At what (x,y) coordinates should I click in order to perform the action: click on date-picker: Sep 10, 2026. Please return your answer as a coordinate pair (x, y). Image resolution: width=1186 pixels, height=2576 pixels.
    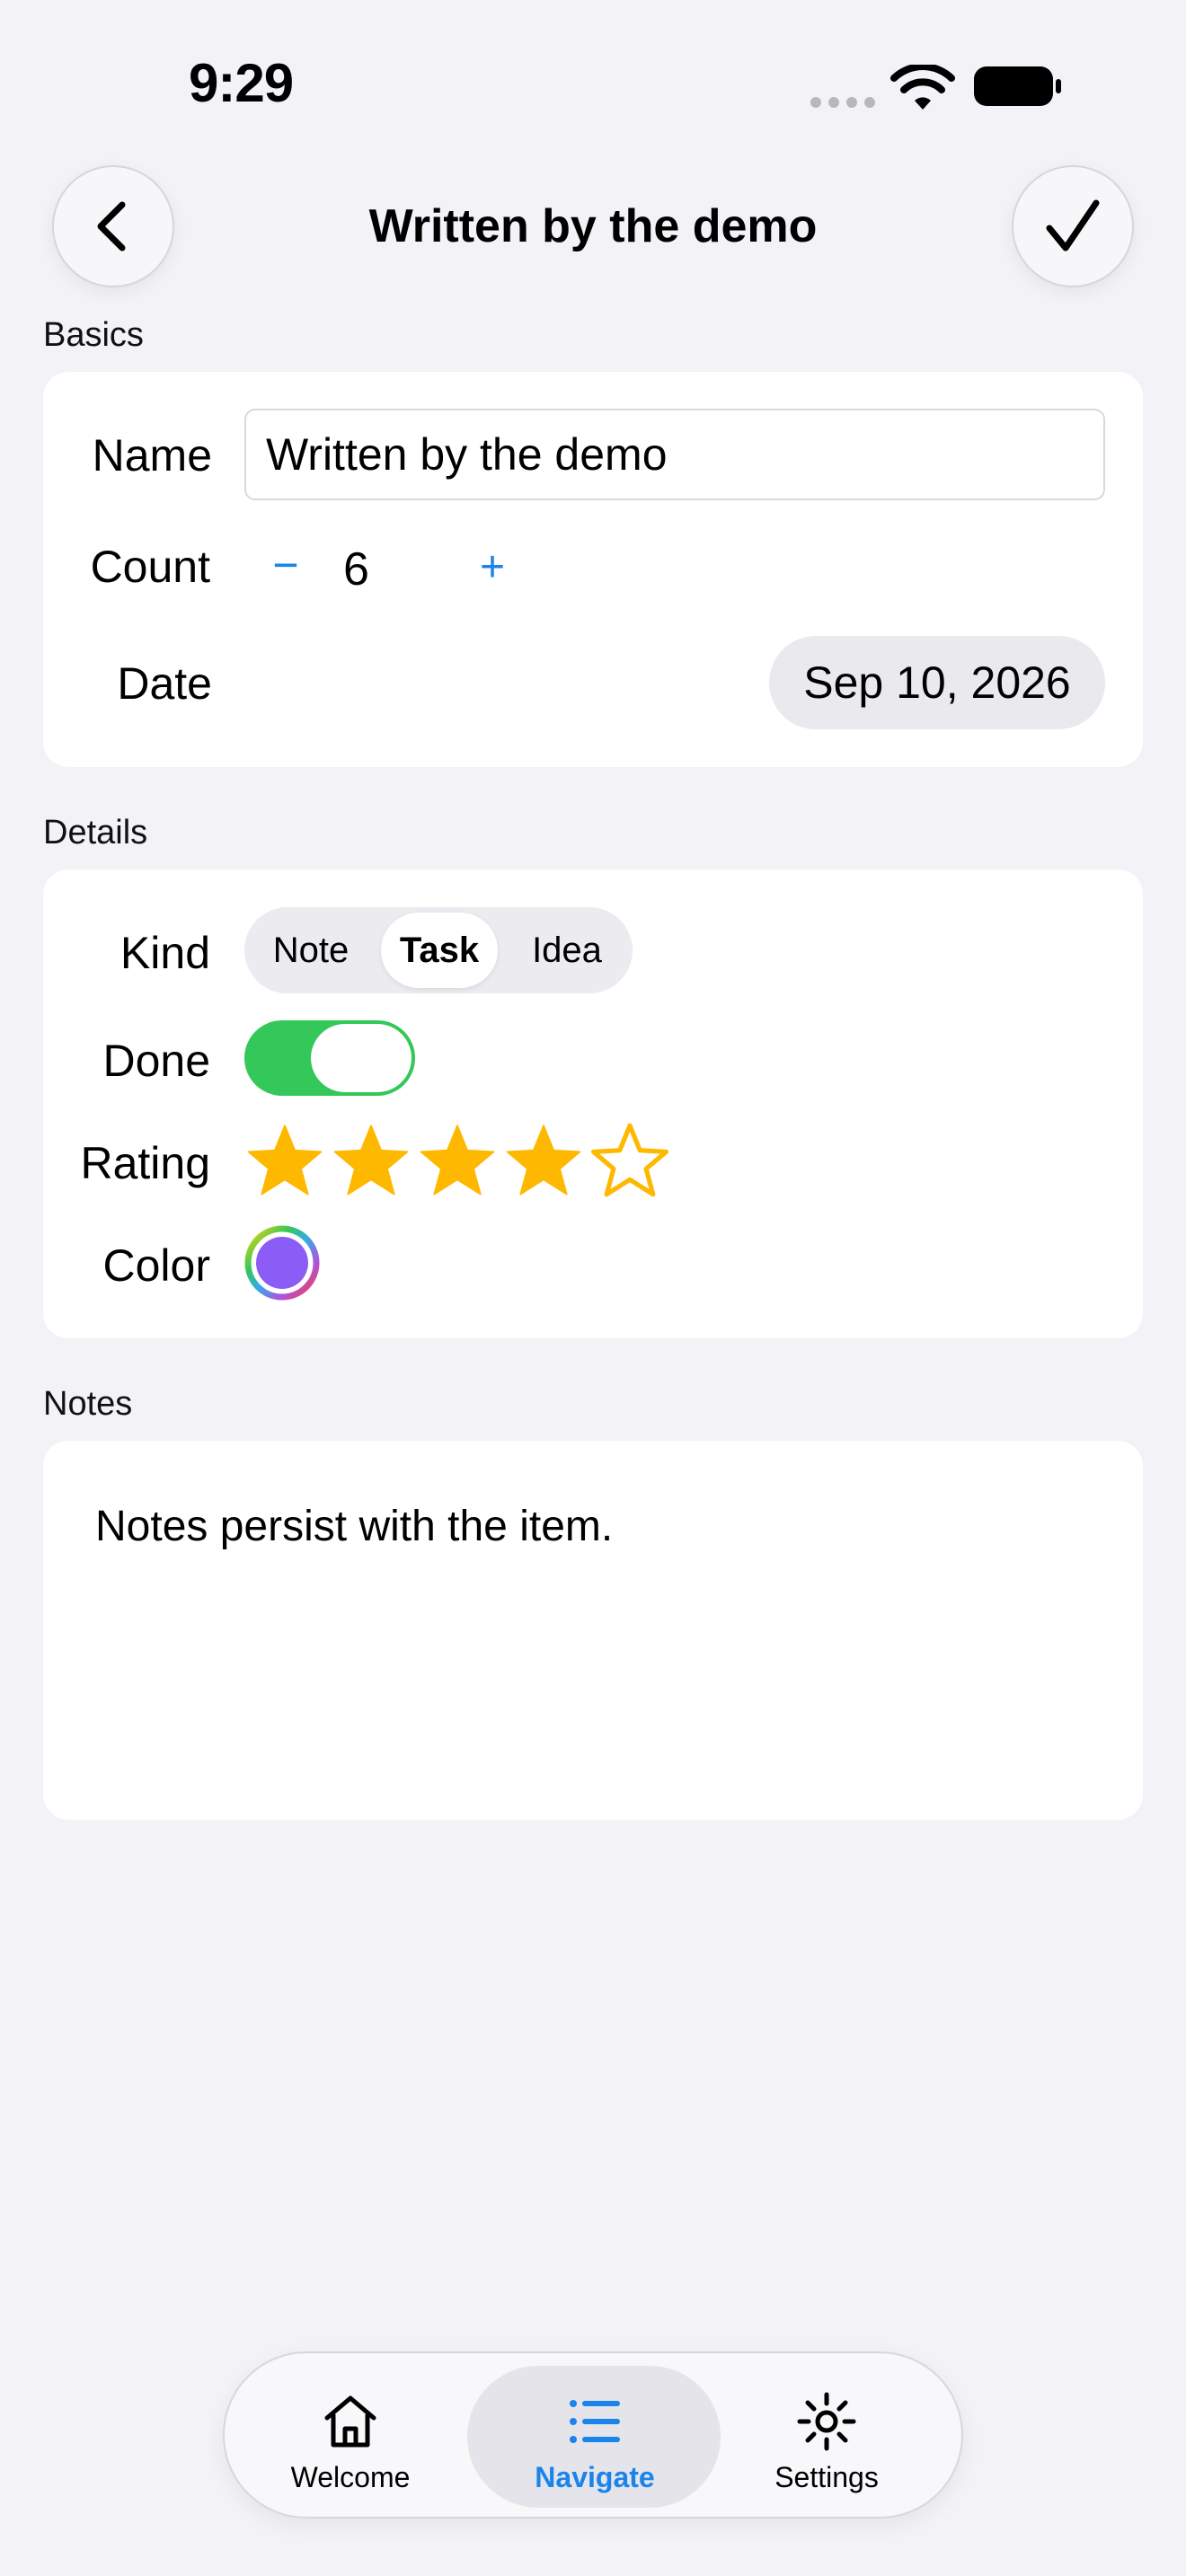
    Looking at the image, I should click on (937, 682).